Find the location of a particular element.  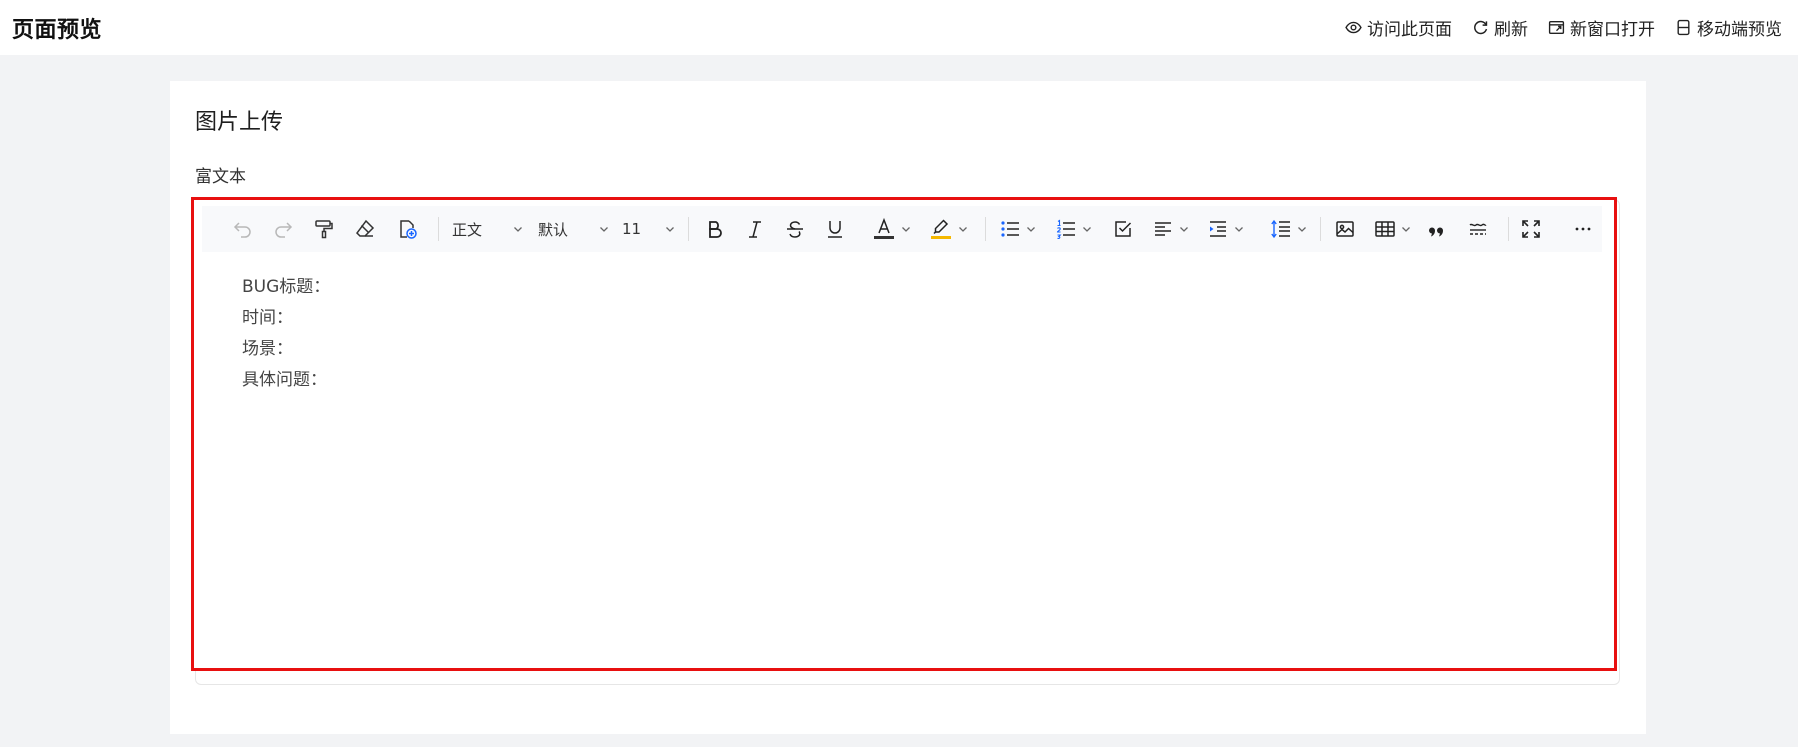

align-button is located at coordinates (1171, 229).